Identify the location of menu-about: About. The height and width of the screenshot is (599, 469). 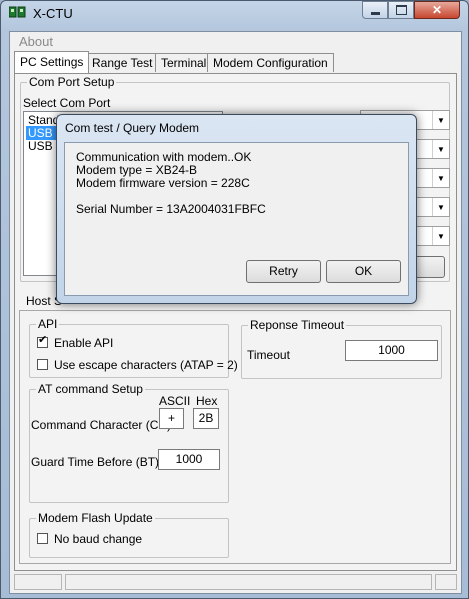
(36, 41).